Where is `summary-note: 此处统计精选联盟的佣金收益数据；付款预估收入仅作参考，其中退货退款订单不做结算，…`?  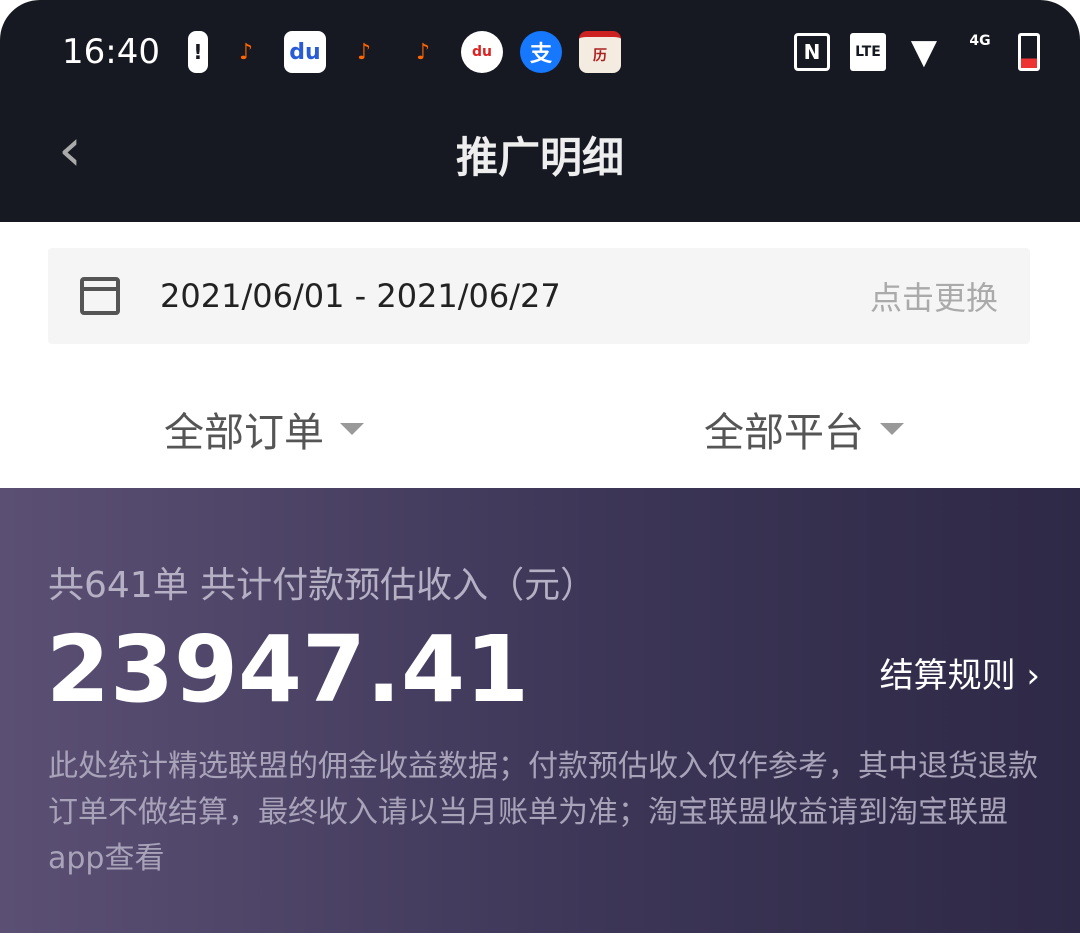
summary-note: 此处统计精选联盟的佣金收益数据；付款预估收入仅作参考，其中退货退款订单不做结算，… is located at coordinates (543, 812).